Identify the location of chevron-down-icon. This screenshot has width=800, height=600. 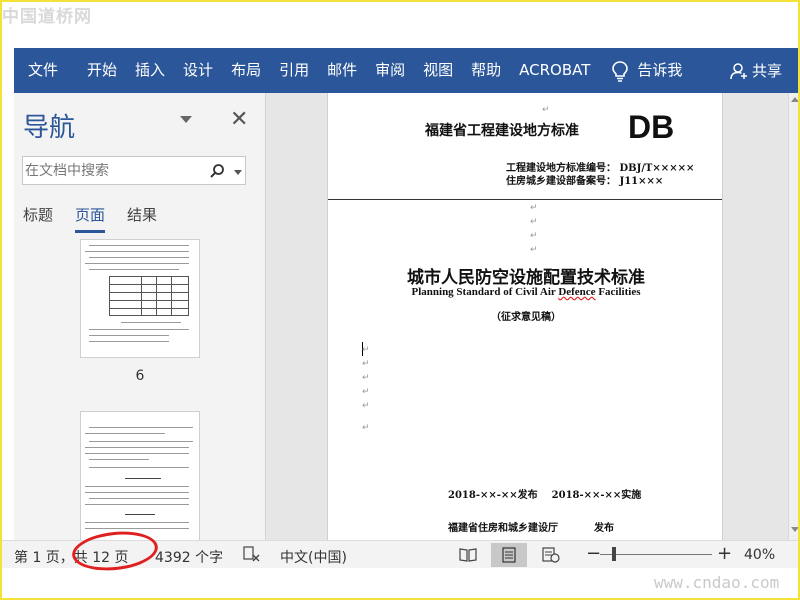
(186, 119).